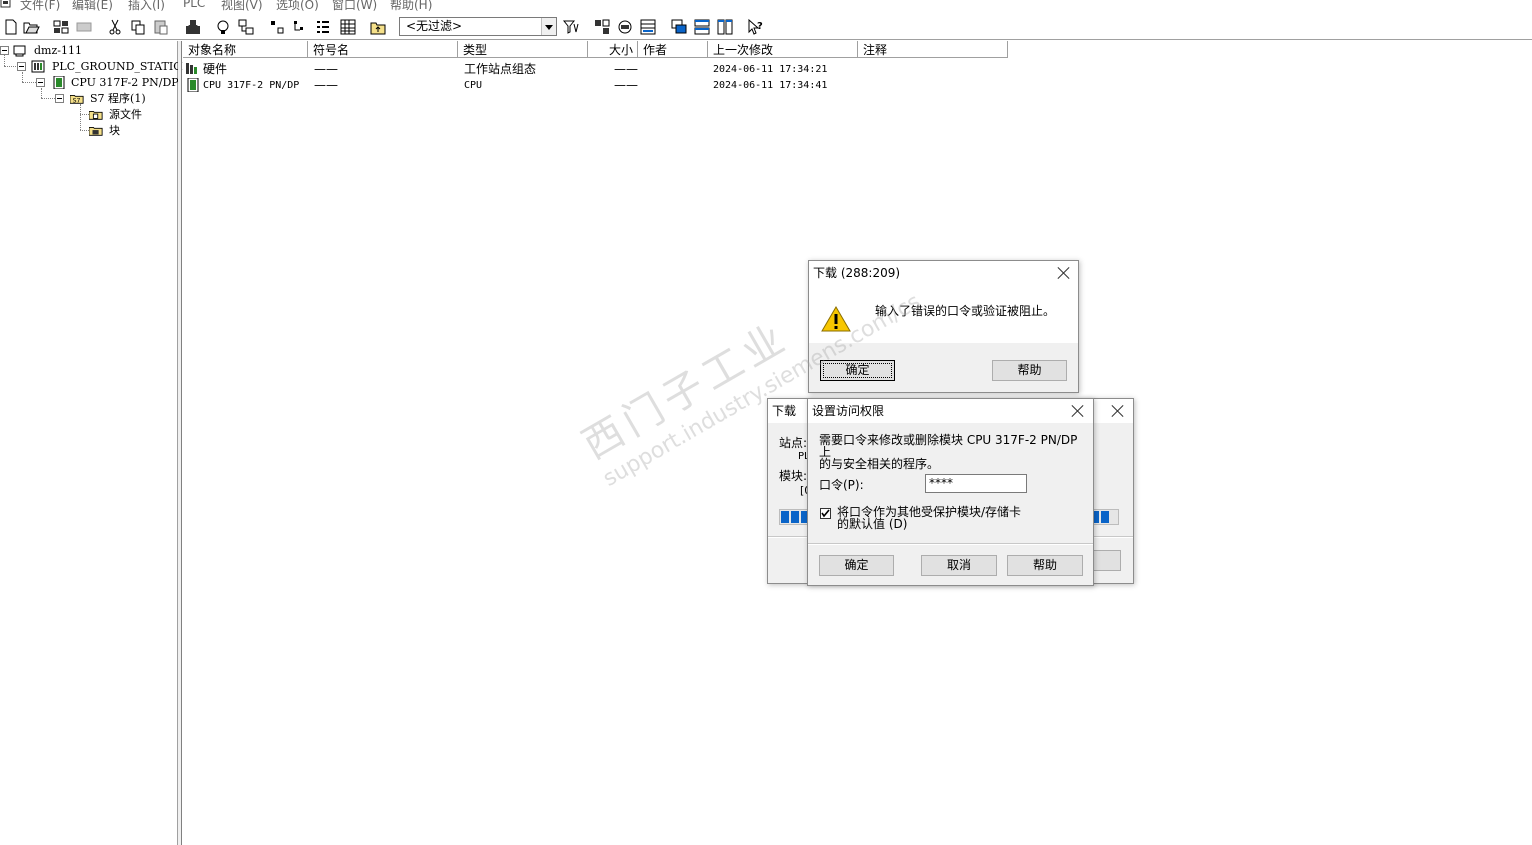 Image resolution: width=1532 pixels, height=845 pixels. I want to click on new-icon, so click(11, 27).